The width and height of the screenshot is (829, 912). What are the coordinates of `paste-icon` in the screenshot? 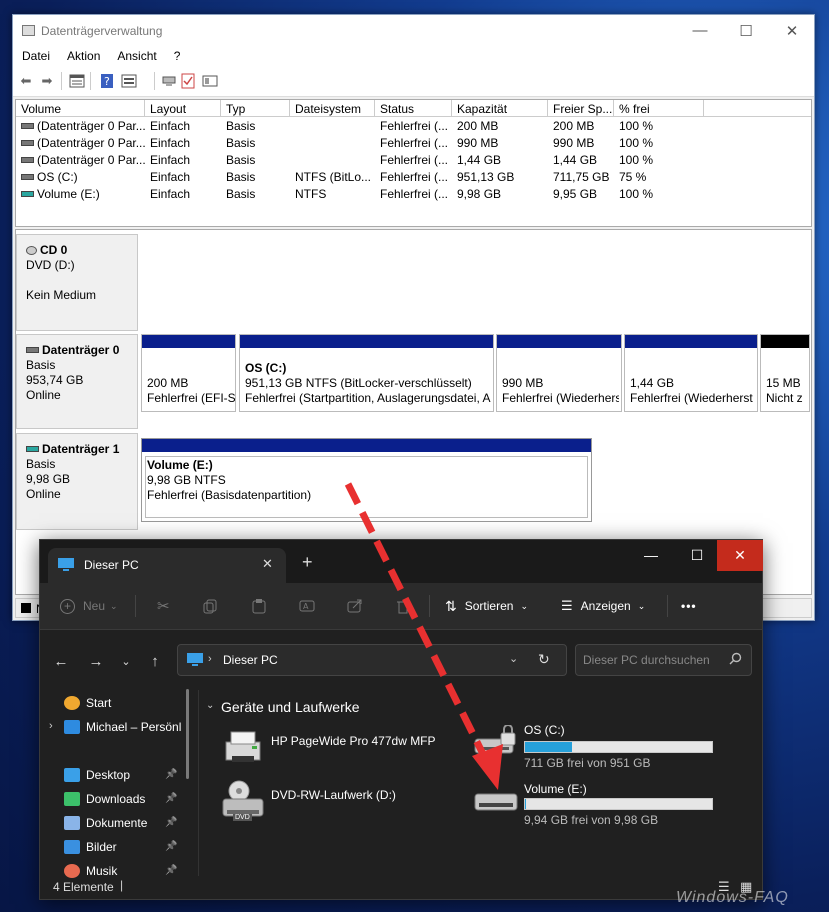 It's located at (259, 606).